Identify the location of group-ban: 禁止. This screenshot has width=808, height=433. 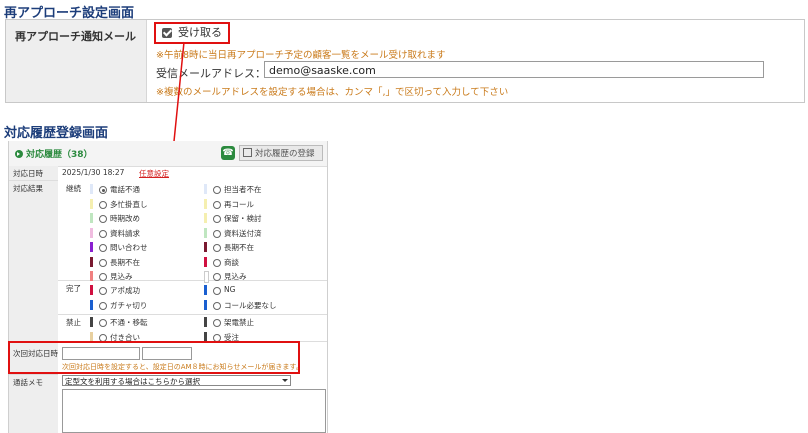
(73, 322).